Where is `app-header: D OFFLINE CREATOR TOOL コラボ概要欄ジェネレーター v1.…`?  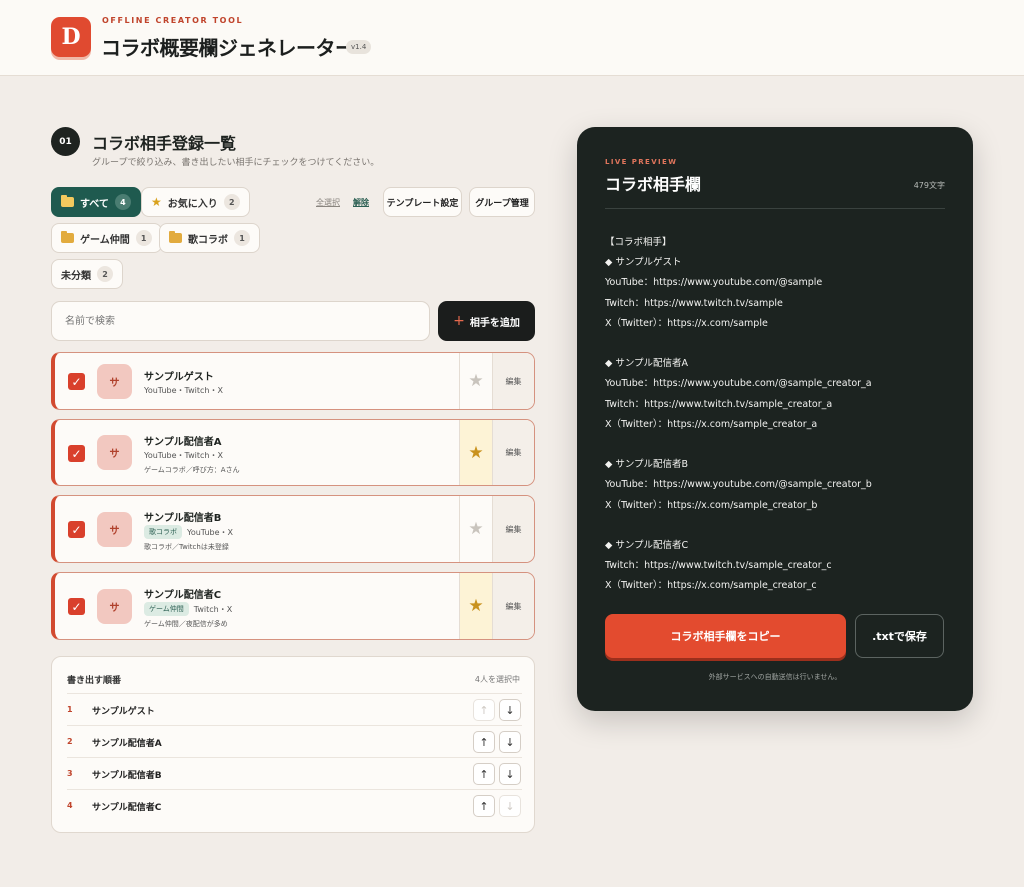 app-header: D OFFLINE CREATOR TOOL コラボ概要欄ジェネレーター v1.… is located at coordinates (512, 38).